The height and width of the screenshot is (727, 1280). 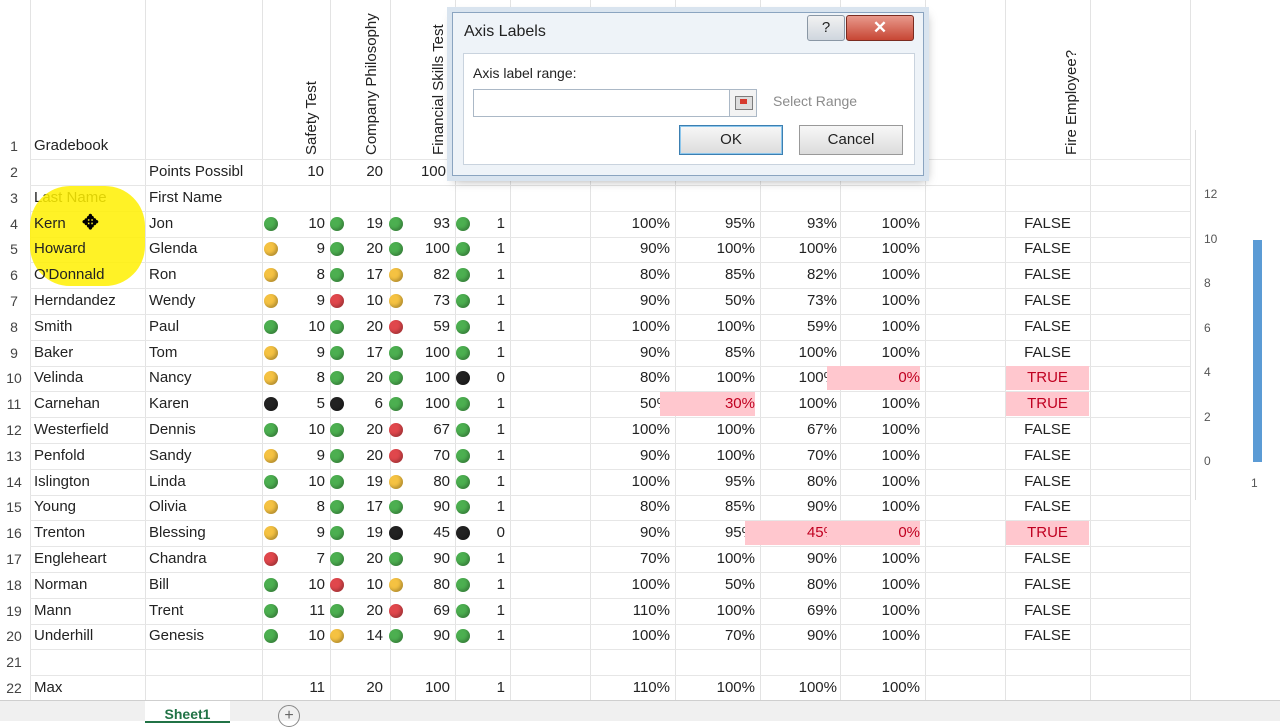 I want to click on add-sheet-icon: +, so click(x=289, y=716).